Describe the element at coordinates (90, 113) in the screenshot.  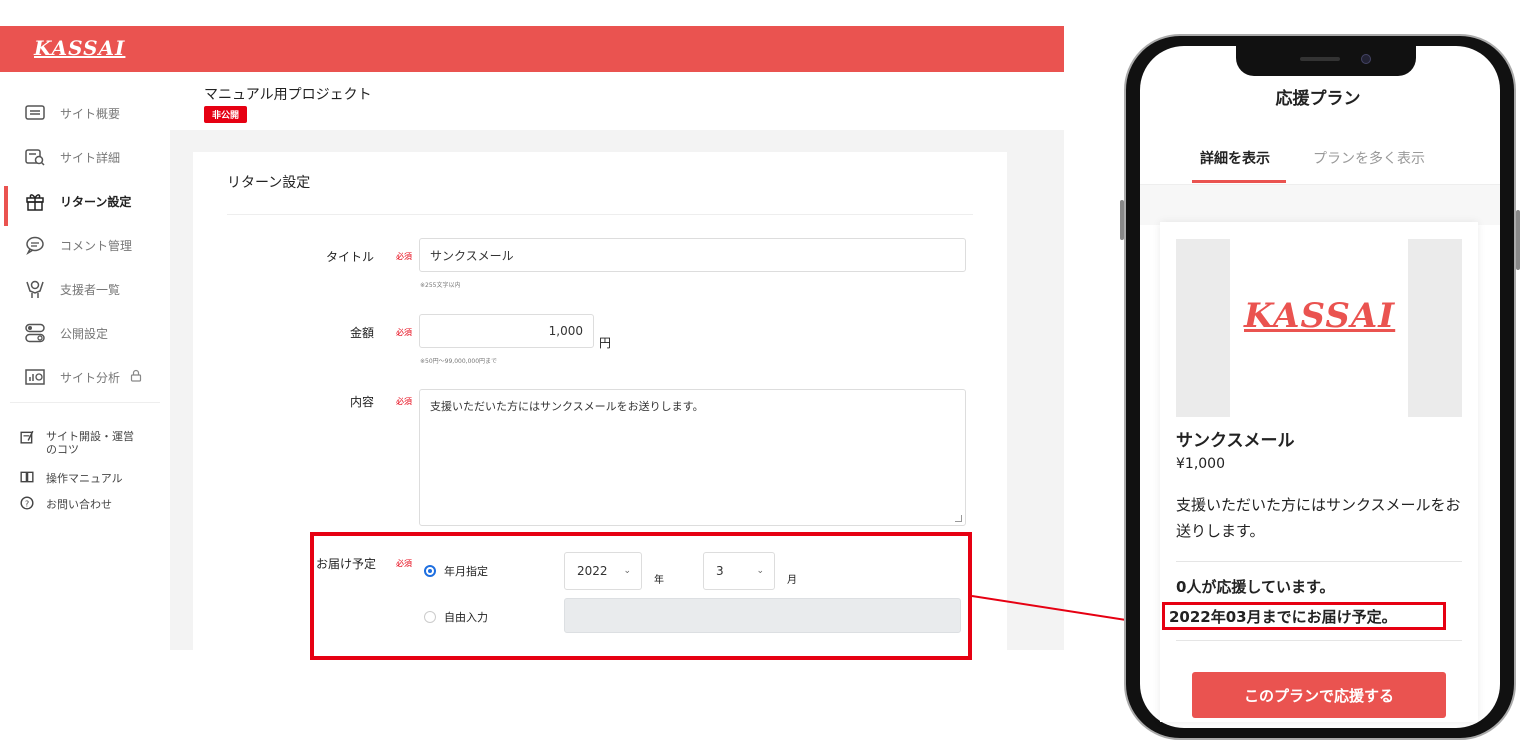
I see `sidebar-item-label: サイト概要` at that location.